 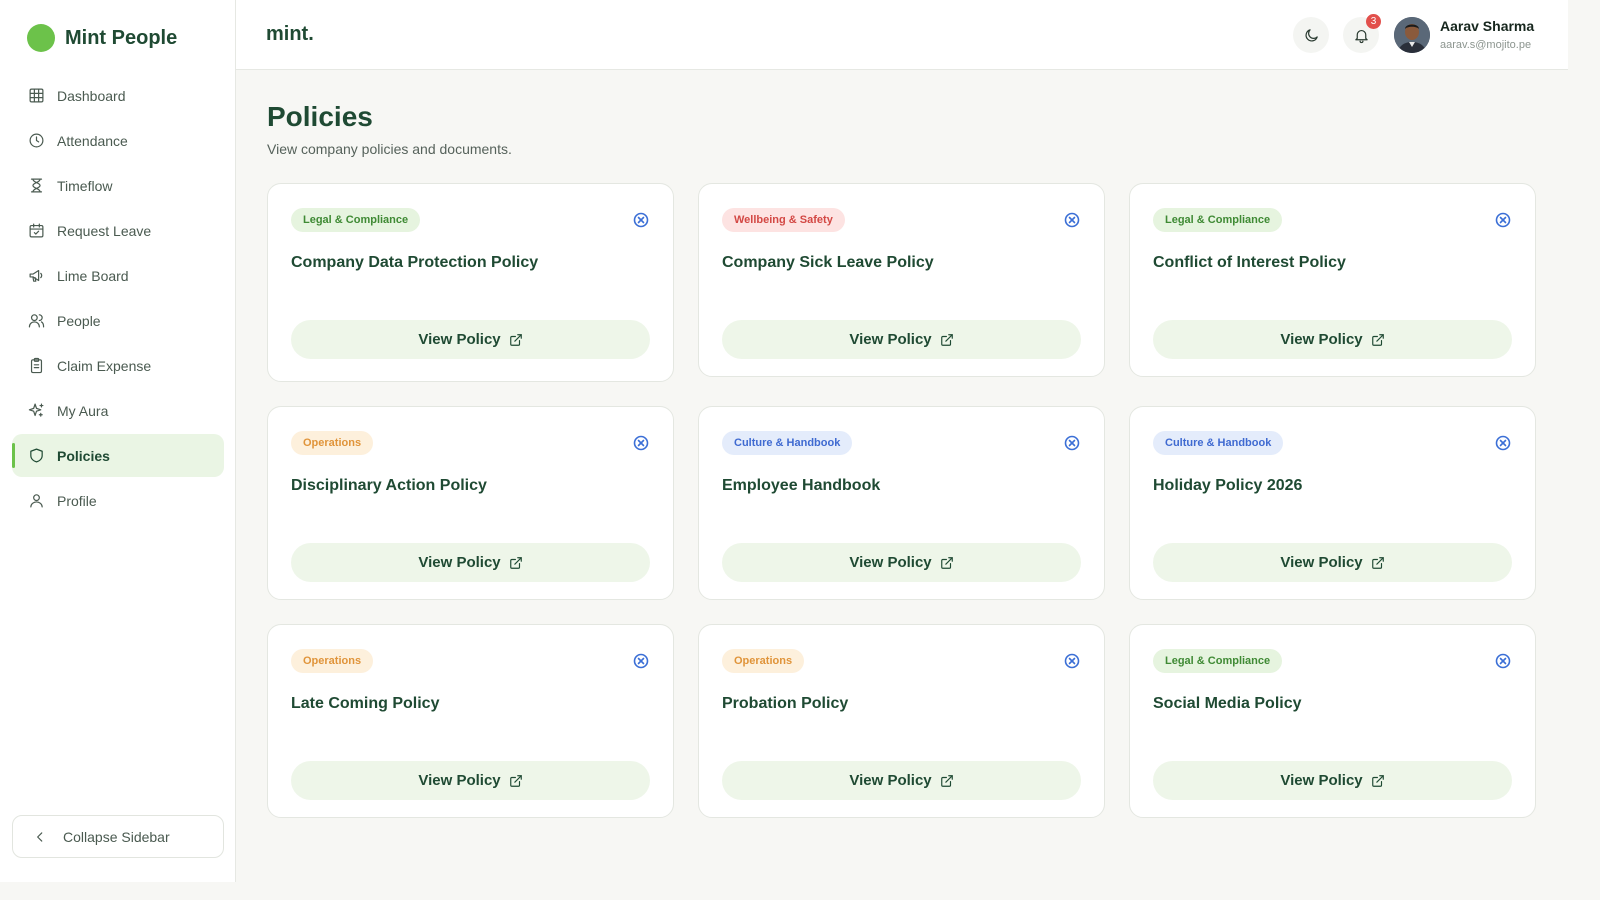 I want to click on sidebar-item-request-leave: Request Leave, so click(x=118, y=230).